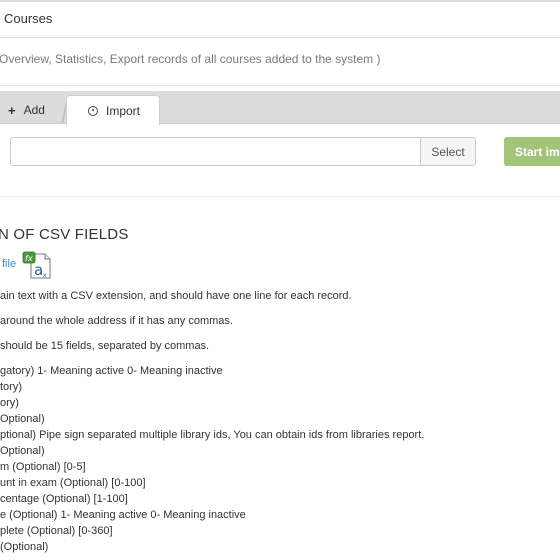  I want to click on tab-add: + Add, so click(31, 110).